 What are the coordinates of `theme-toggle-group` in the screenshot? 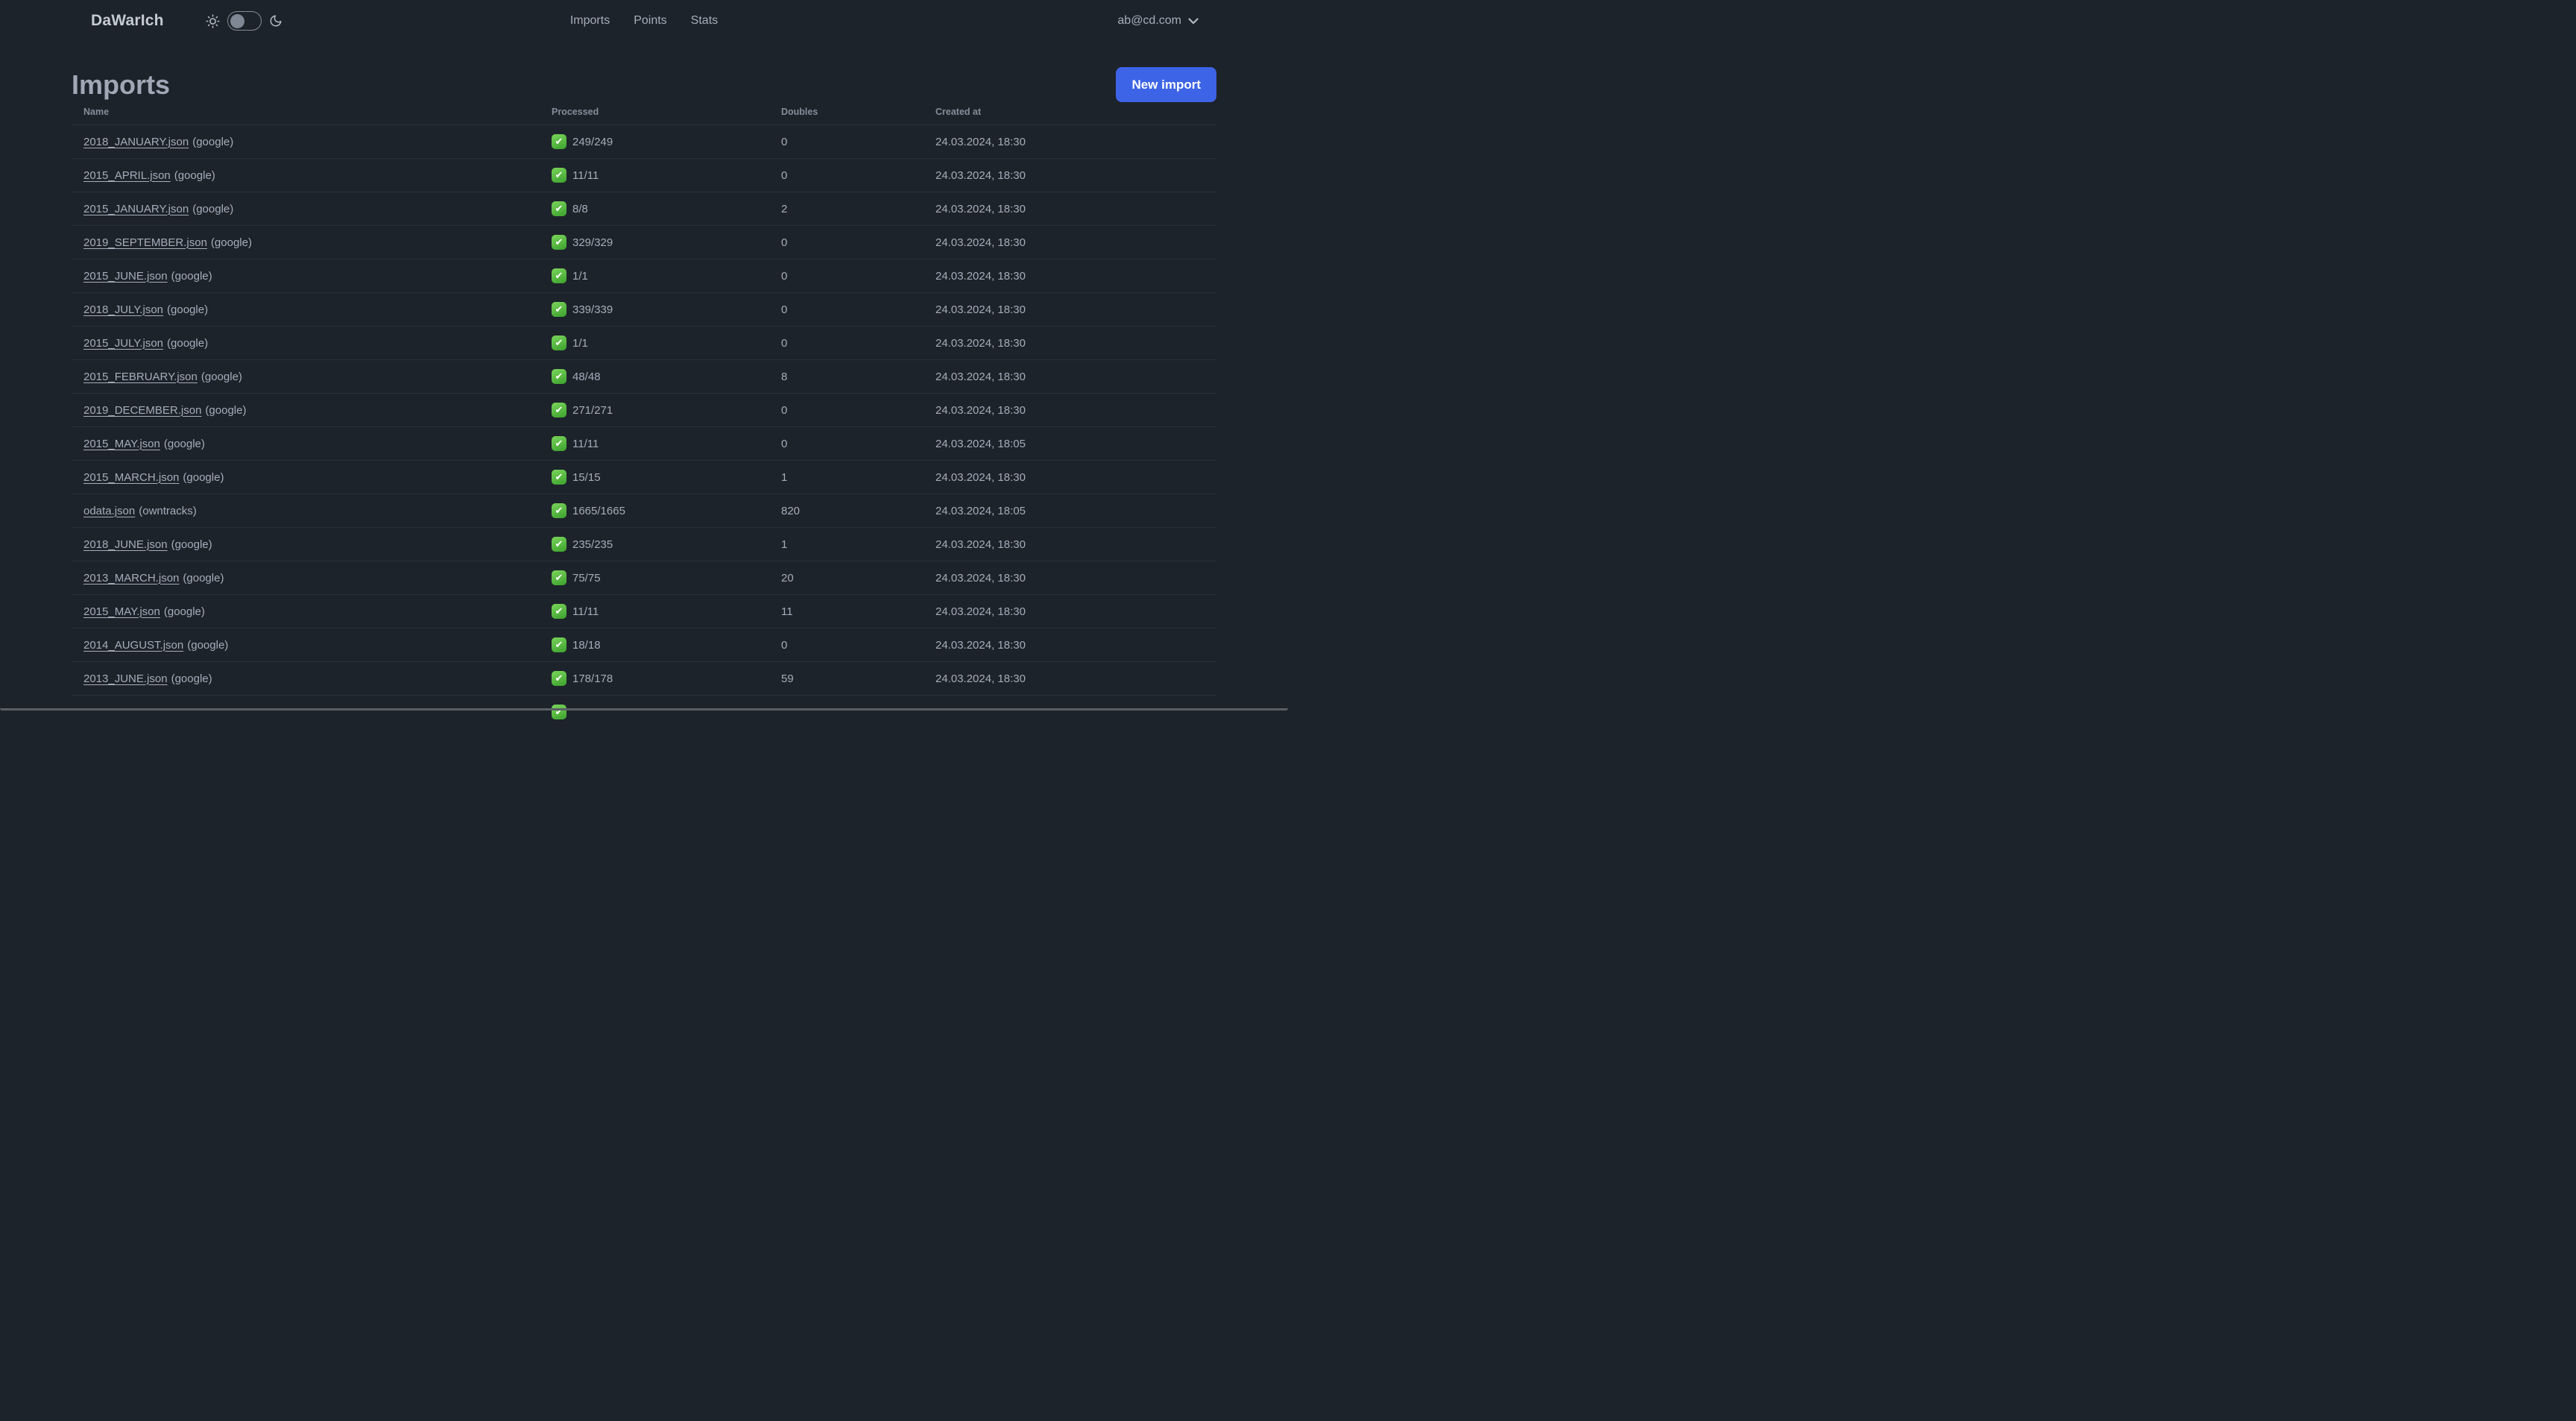 It's located at (244, 21).